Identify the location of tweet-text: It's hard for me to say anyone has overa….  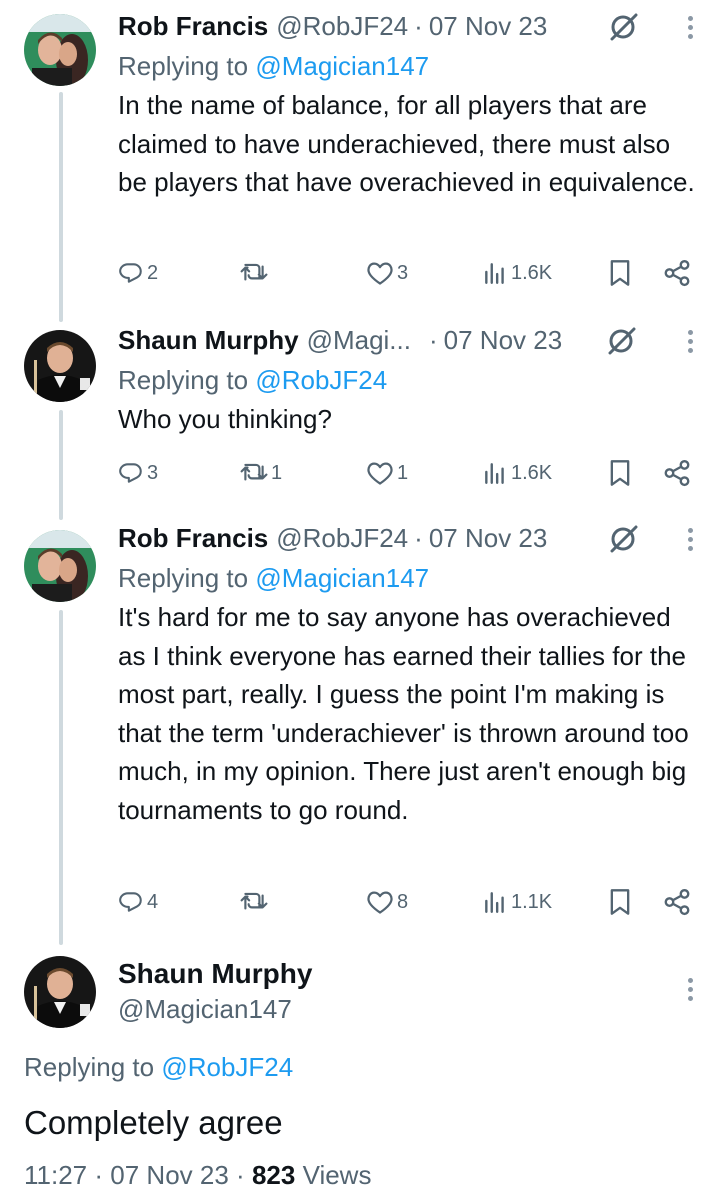
(403, 713).